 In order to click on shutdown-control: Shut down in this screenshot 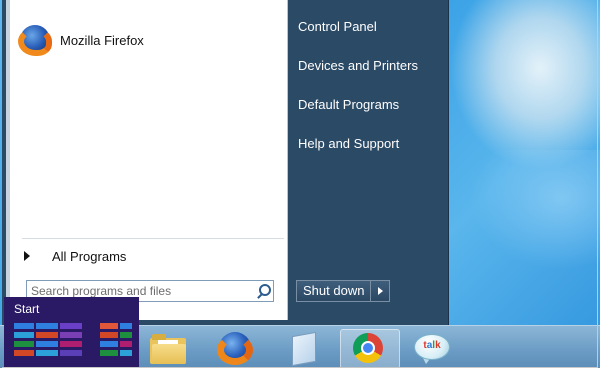, I will do `click(343, 291)`.